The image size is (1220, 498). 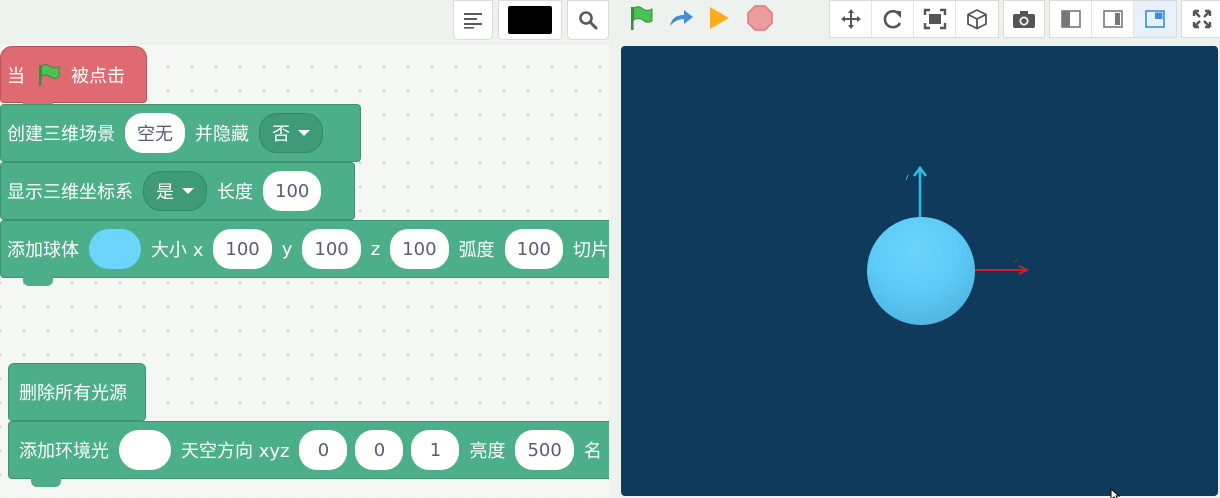 I want to click on redo-arrow-icon, so click(x=681, y=18).